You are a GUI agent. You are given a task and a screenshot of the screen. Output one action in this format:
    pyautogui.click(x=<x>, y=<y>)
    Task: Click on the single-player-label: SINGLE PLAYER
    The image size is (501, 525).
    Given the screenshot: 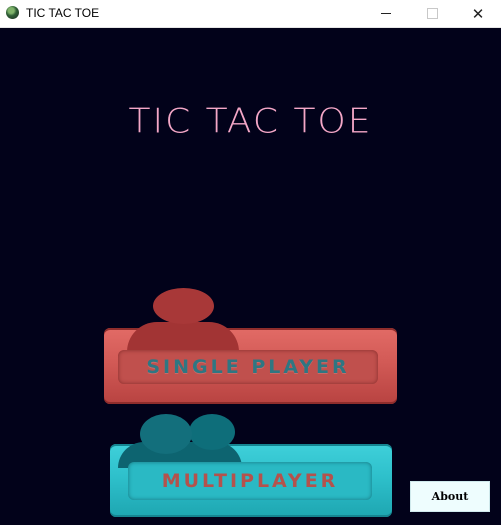 What is the action you would take?
    pyautogui.click(x=248, y=367)
    